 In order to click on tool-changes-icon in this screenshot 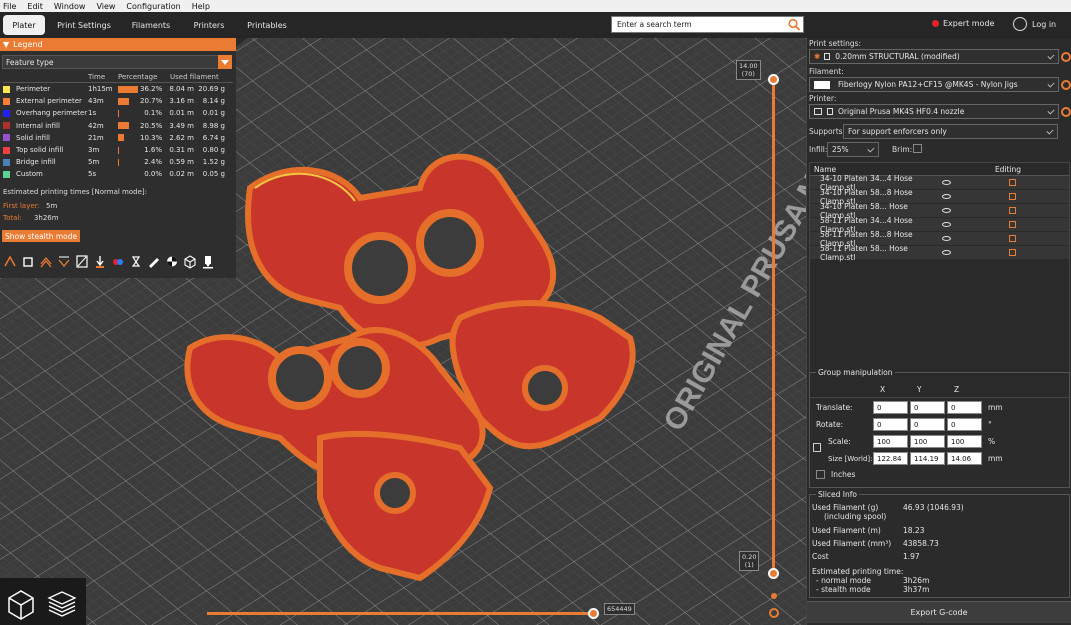, I will do `click(100, 261)`.